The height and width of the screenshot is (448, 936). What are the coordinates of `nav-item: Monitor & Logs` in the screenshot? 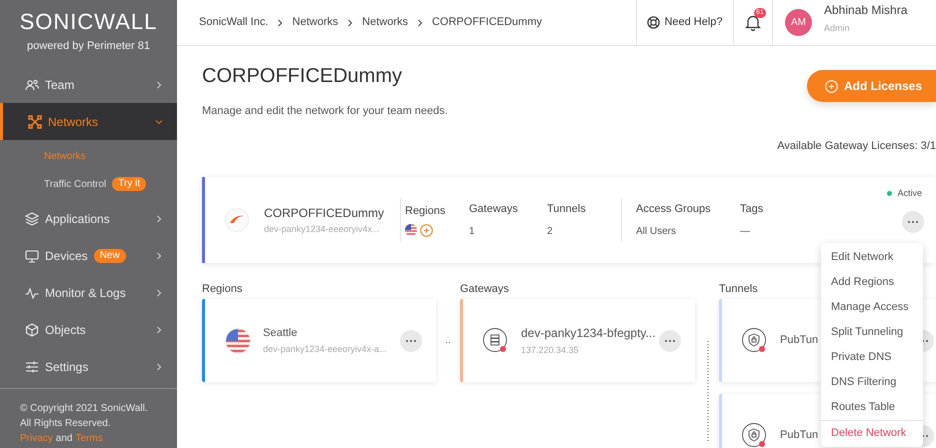 It's located at (88, 292).